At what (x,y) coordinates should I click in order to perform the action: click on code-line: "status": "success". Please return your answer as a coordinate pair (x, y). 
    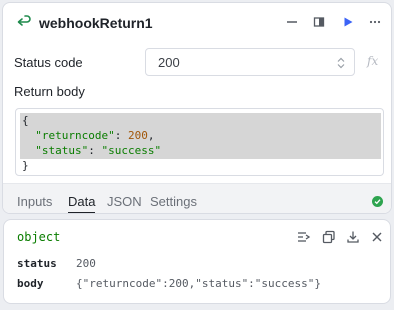
    Looking at the image, I should click on (98, 150).